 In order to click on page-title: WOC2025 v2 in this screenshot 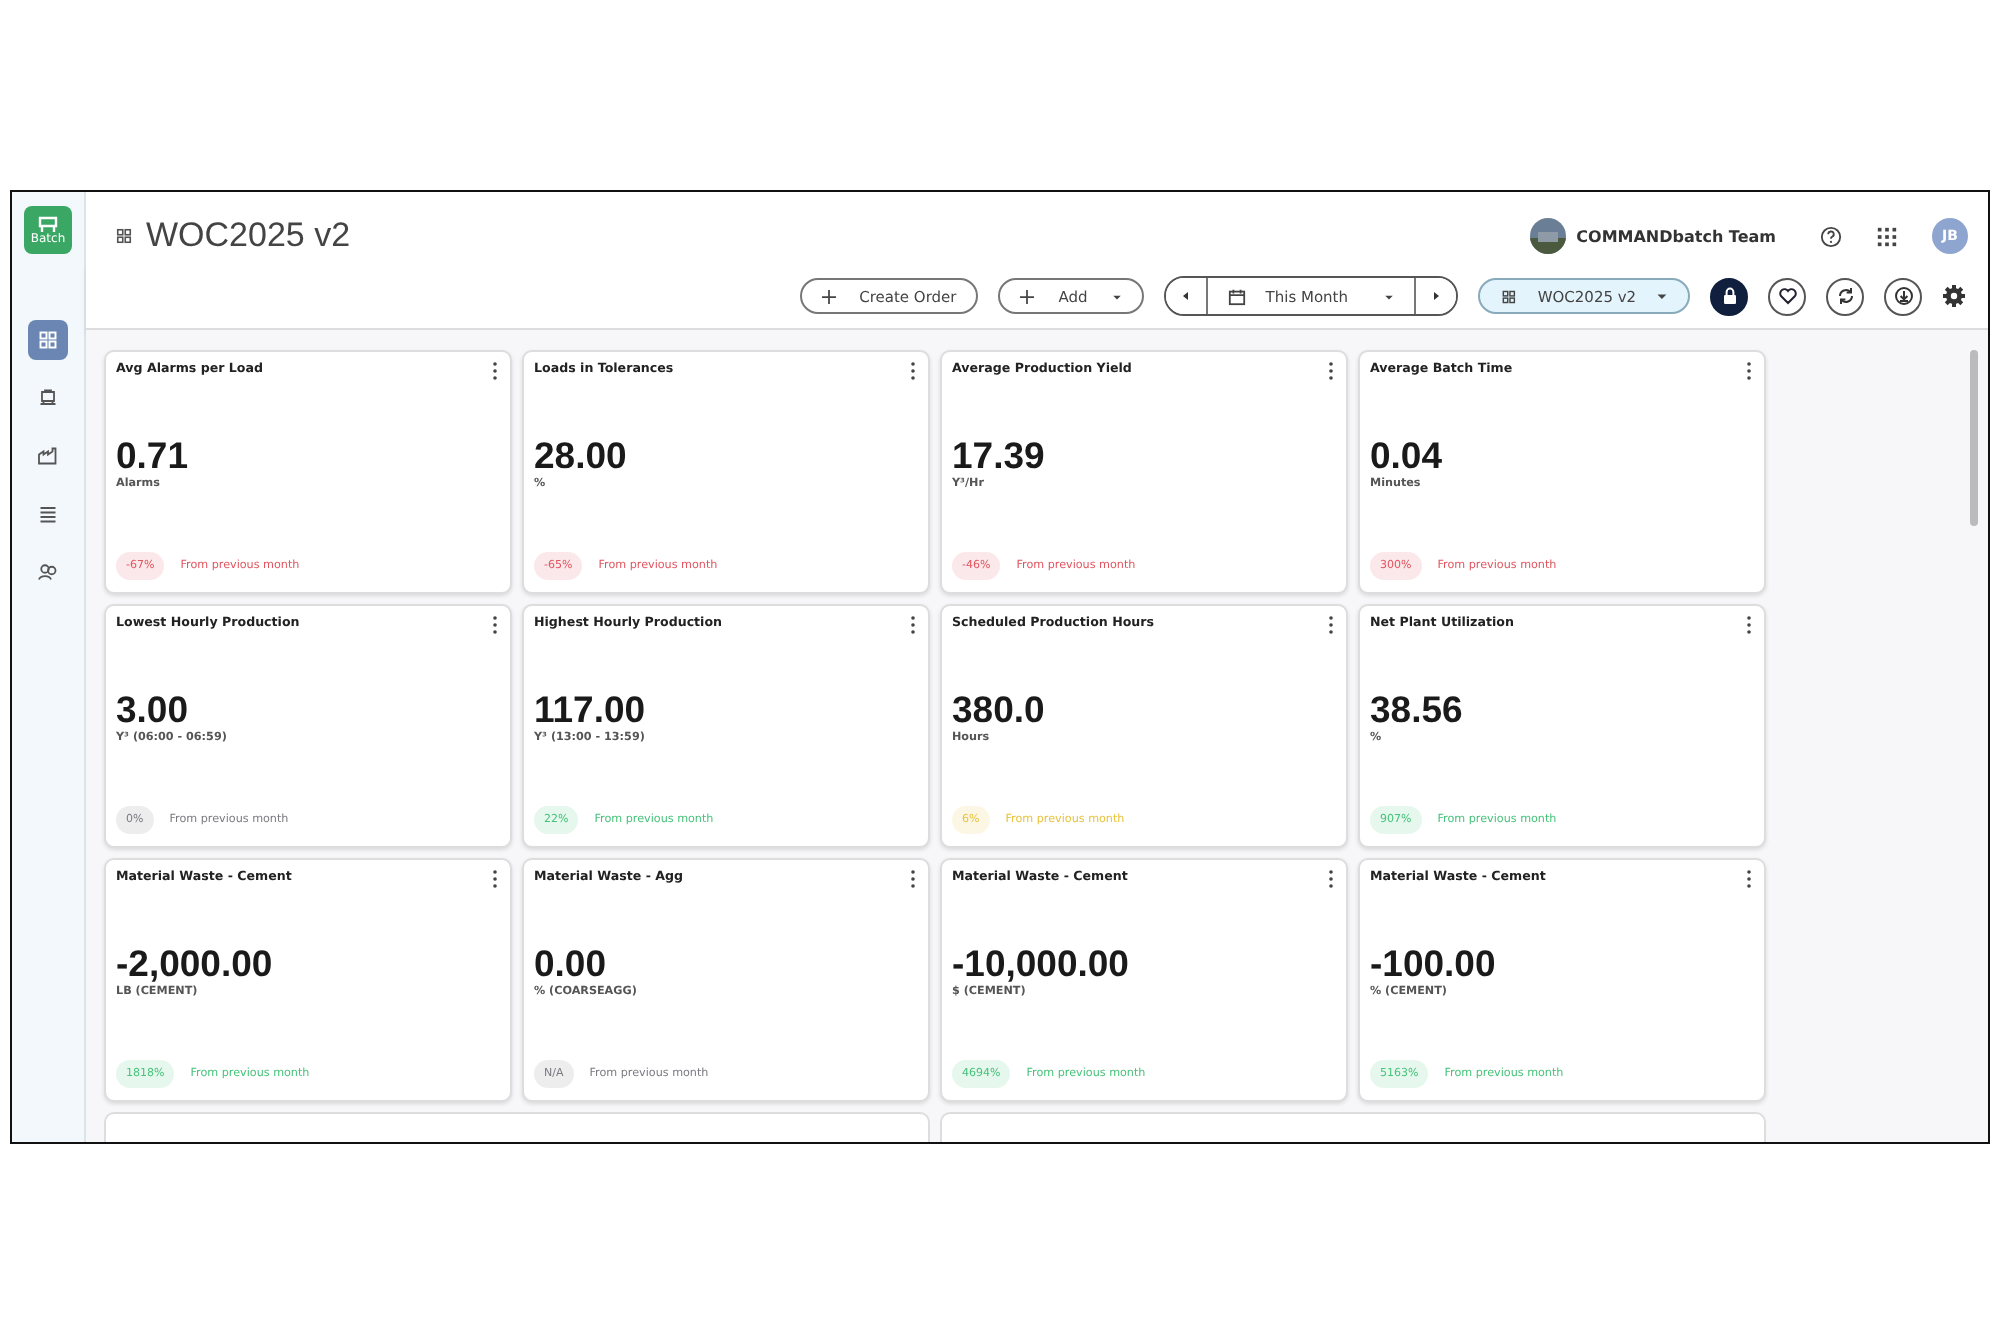, I will do `click(248, 236)`.